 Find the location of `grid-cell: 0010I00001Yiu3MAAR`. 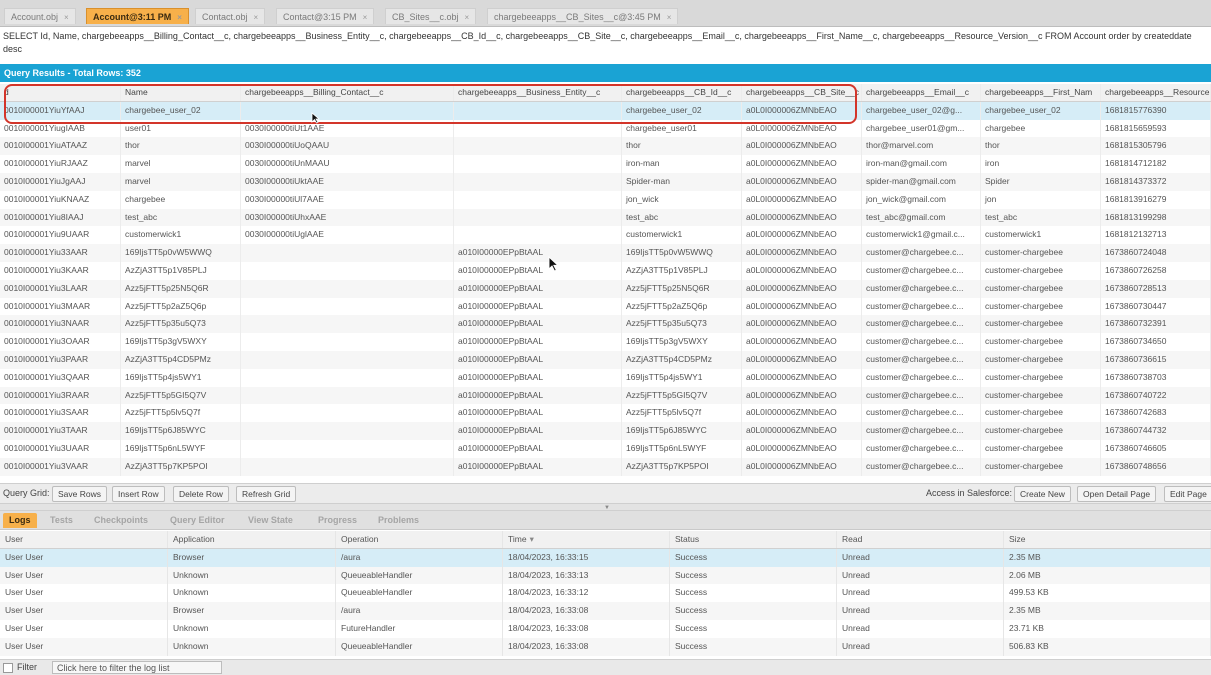

grid-cell: 0010I00001Yiu3MAAR is located at coordinates (60, 306).